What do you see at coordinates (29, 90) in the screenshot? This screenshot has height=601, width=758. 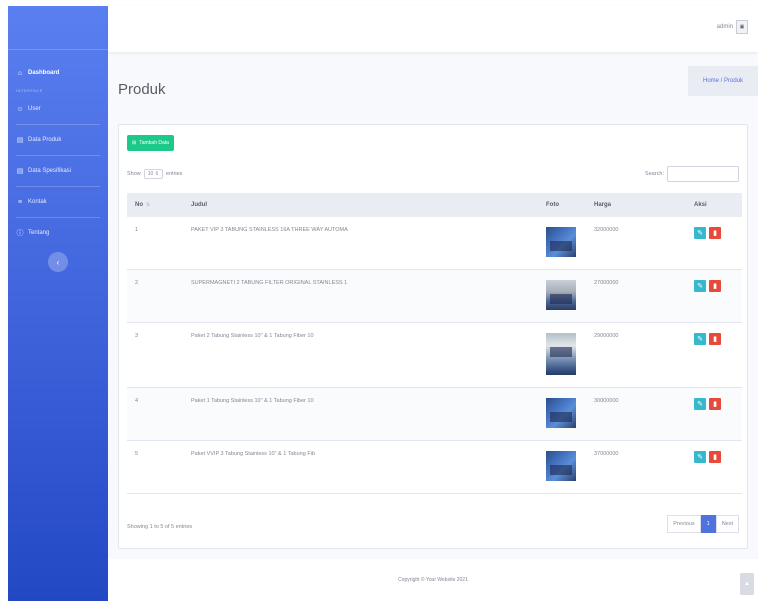 I see `sidebar-heading: INTERFACE` at bounding box center [29, 90].